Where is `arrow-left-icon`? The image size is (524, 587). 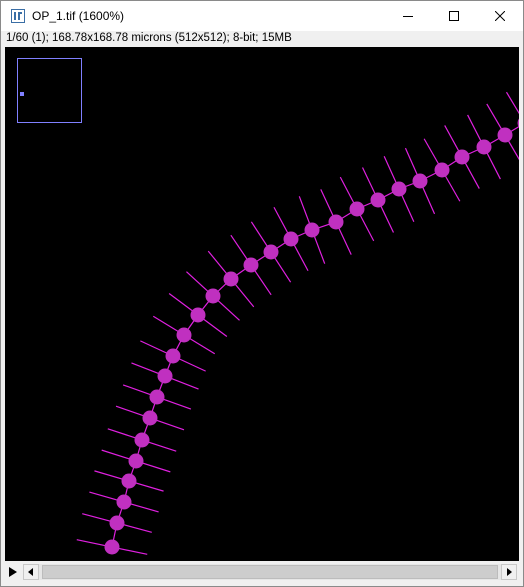
arrow-left-icon is located at coordinates (30, 572).